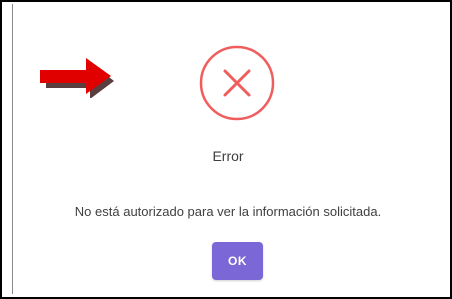  I want to click on ok-button: OK, so click(237, 261).